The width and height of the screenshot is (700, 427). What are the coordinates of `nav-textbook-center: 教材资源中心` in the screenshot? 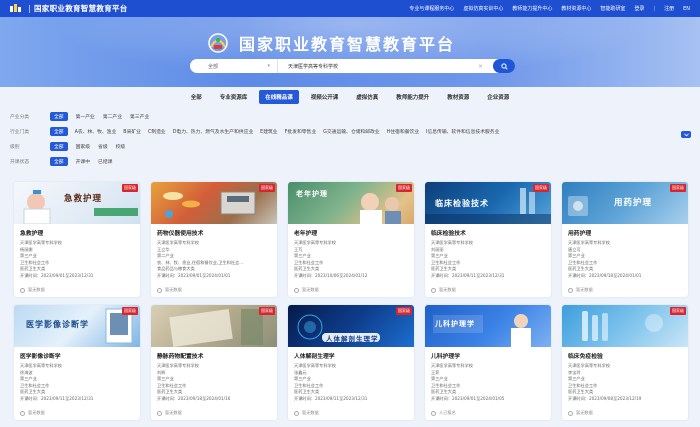 It's located at (576, 8).